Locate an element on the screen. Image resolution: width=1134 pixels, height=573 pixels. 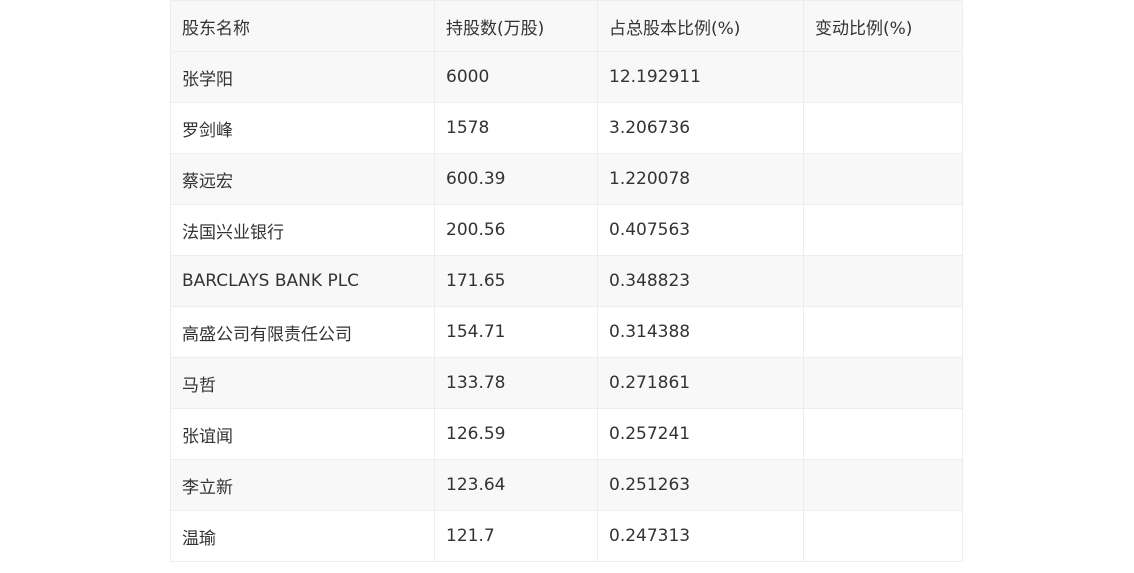
cell-shareholder-name: 高盛公司有限责任公司 is located at coordinates (302, 332).